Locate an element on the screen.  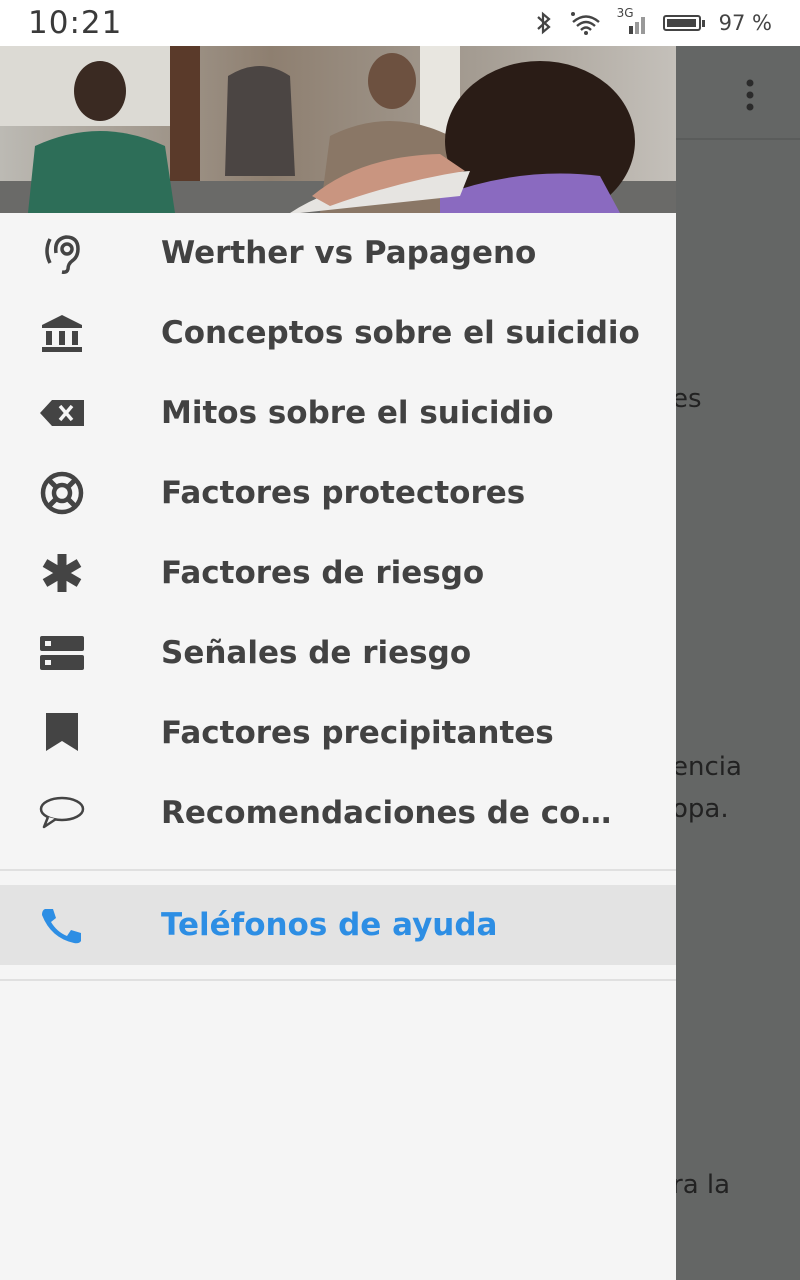
hearing-ear-icon is located at coordinates (62, 253).